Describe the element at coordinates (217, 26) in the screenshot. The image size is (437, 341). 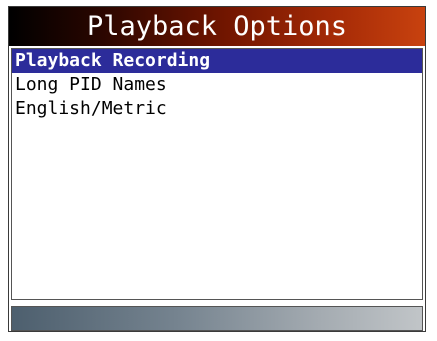
I see `screen-title: Playback Options` at that location.